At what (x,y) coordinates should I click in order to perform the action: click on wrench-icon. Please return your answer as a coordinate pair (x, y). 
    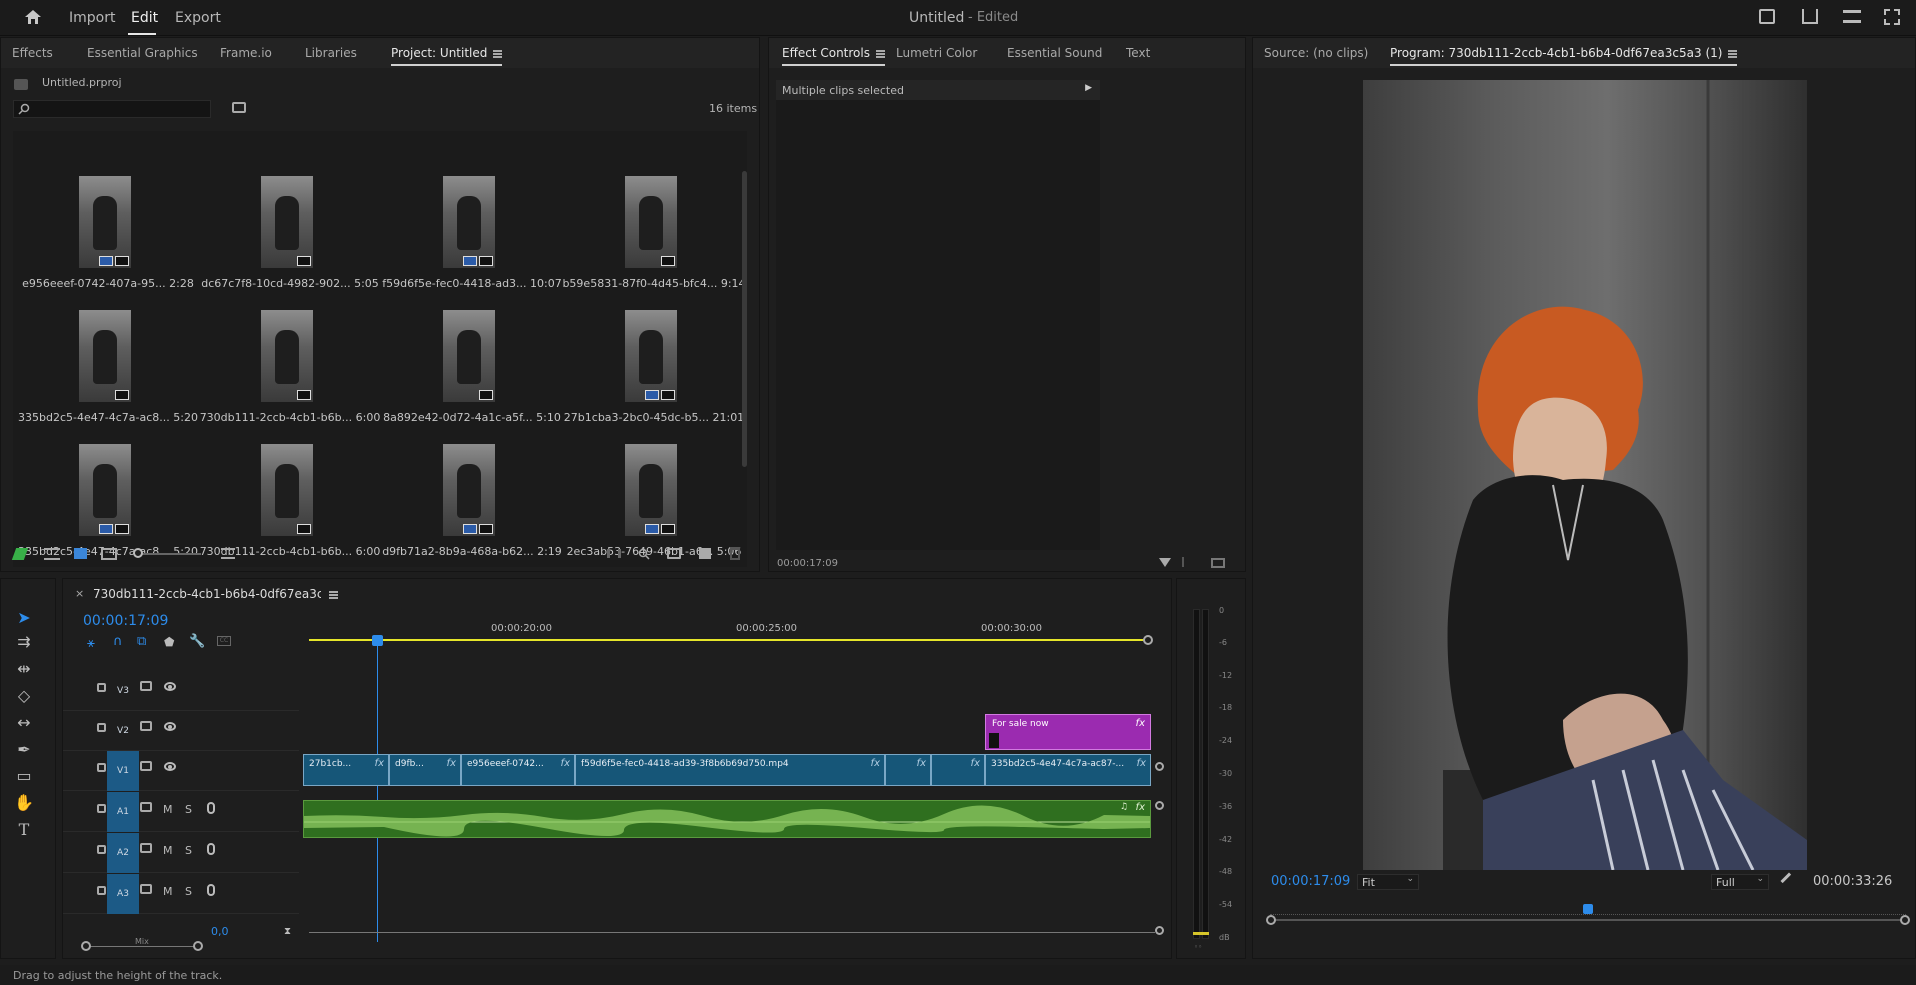
    Looking at the image, I should click on (1789, 881).